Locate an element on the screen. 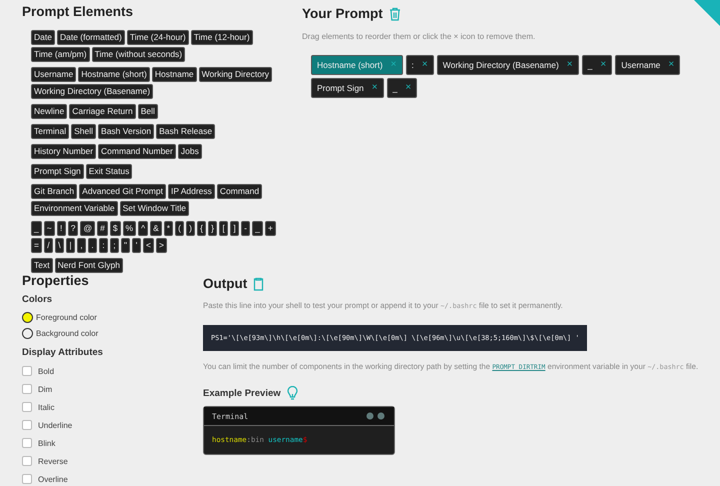 This screenshot has height=486, width=720. token-label: Username is located at coordinates (640, 65).